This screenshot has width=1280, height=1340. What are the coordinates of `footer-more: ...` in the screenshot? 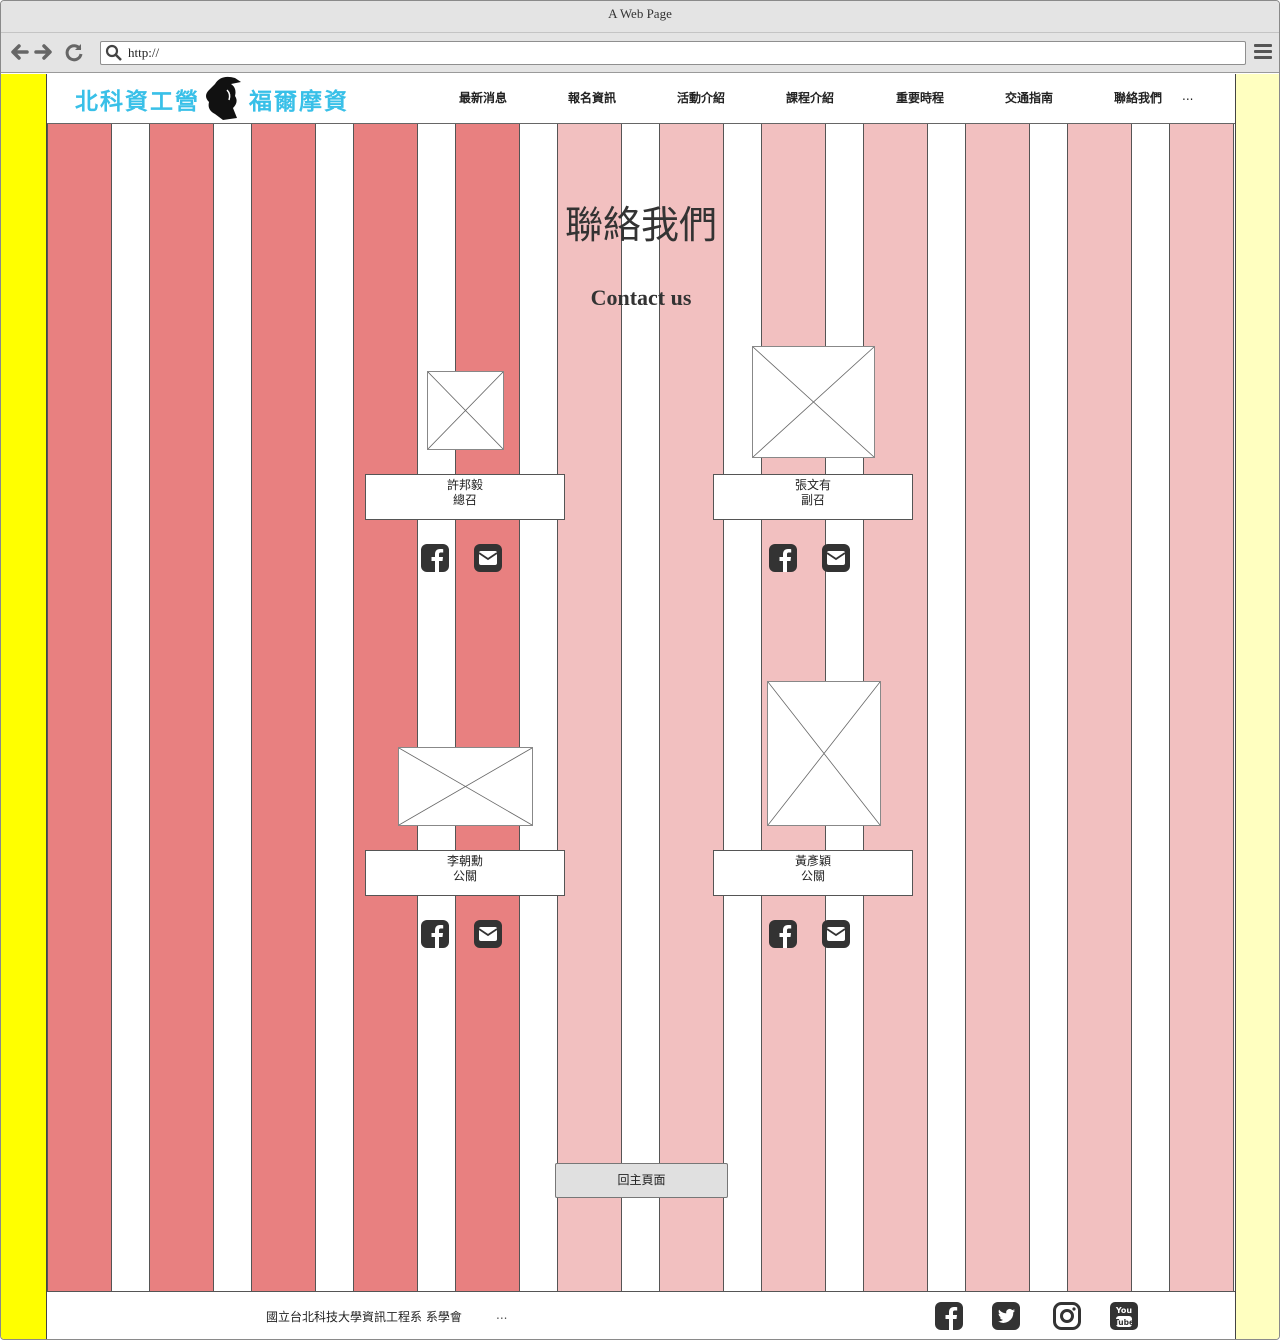 It's located at (501, 1315).